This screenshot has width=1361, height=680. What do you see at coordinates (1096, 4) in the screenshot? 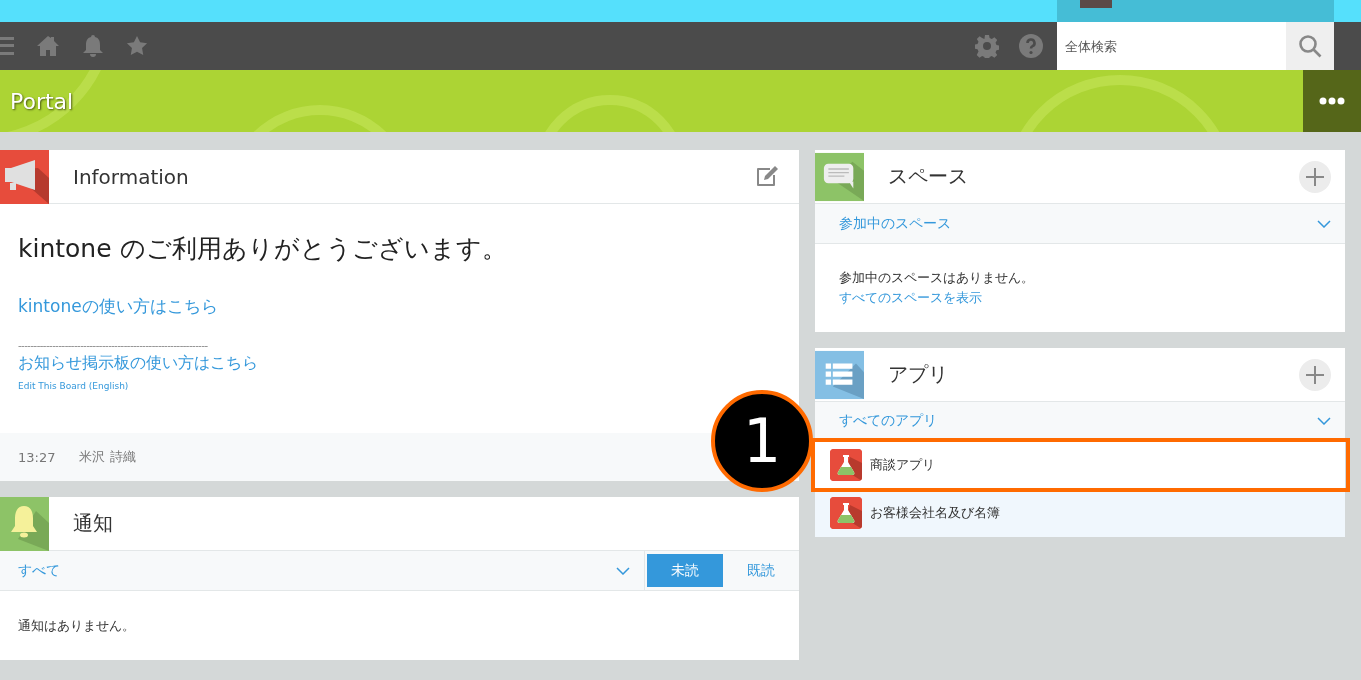
I see `avatar-photo-placeholder` at bounding box center [1096, 4].